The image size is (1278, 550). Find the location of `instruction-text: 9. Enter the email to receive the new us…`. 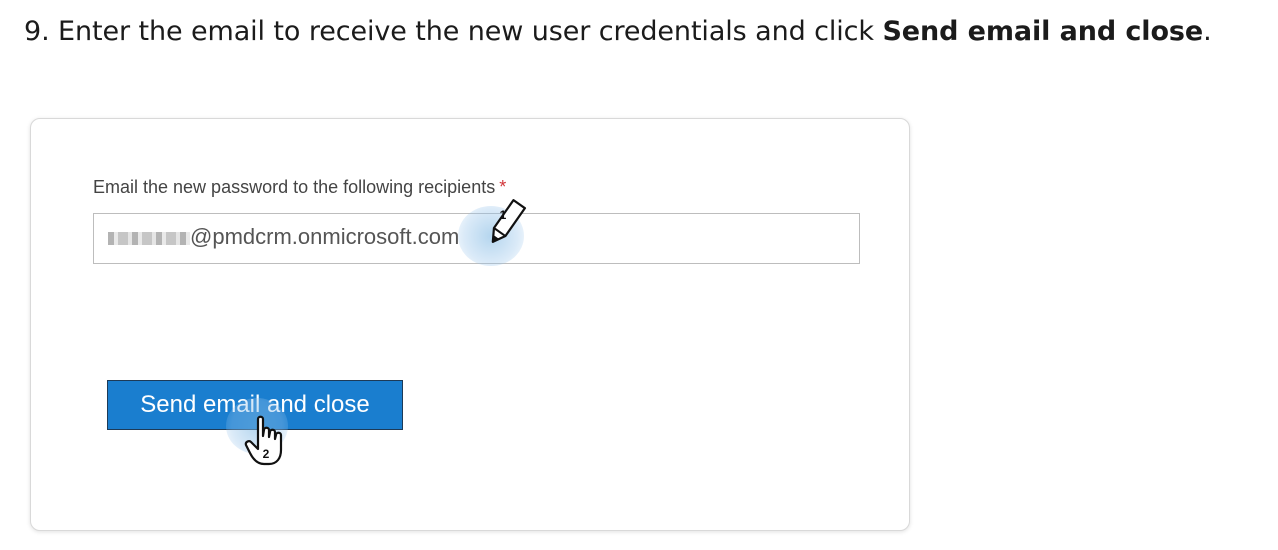

instruction-text: 9. Enter the email to receive the new us… is located at coordinates (618, 31).